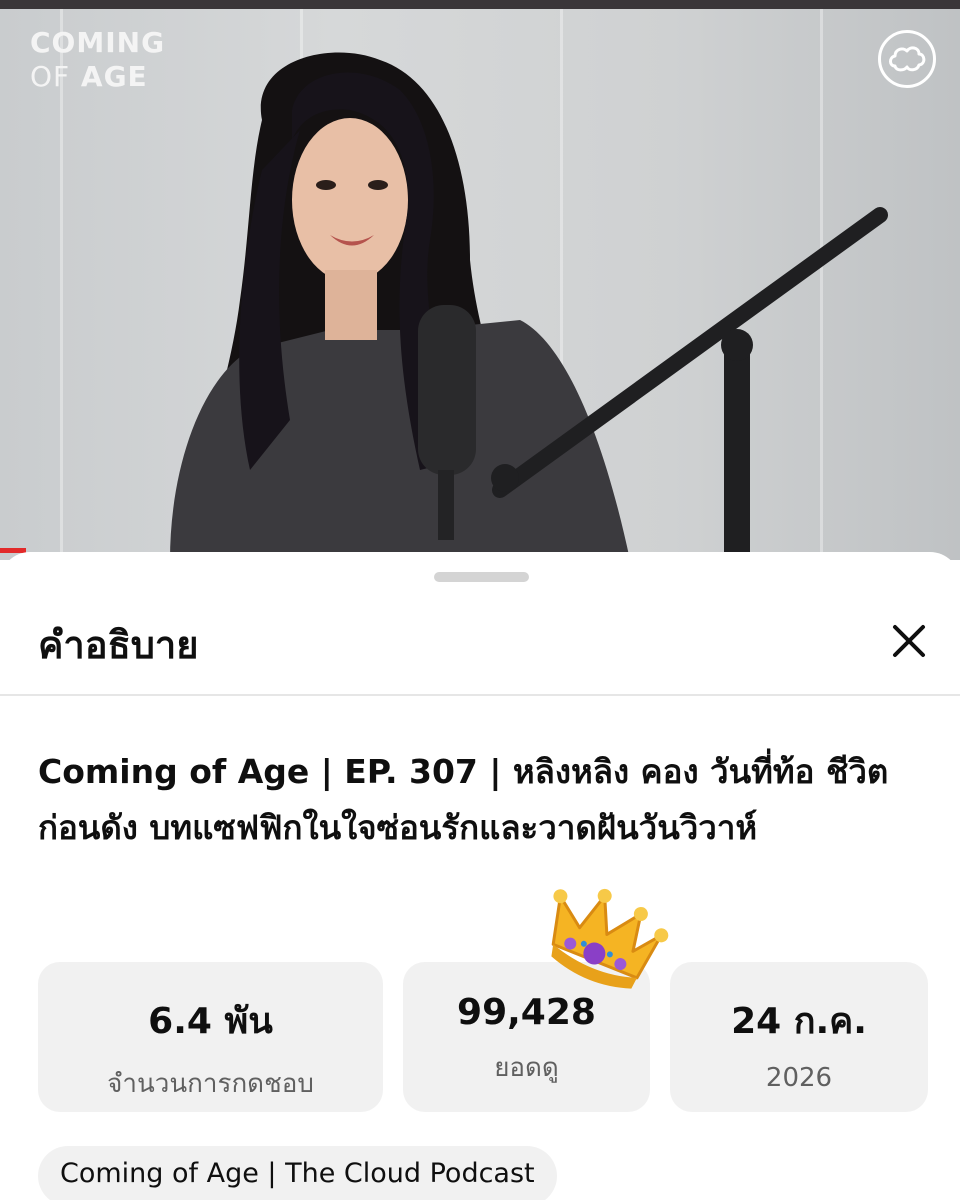  I want to click on logo-line-2: OF AGE, so click(97, 77).